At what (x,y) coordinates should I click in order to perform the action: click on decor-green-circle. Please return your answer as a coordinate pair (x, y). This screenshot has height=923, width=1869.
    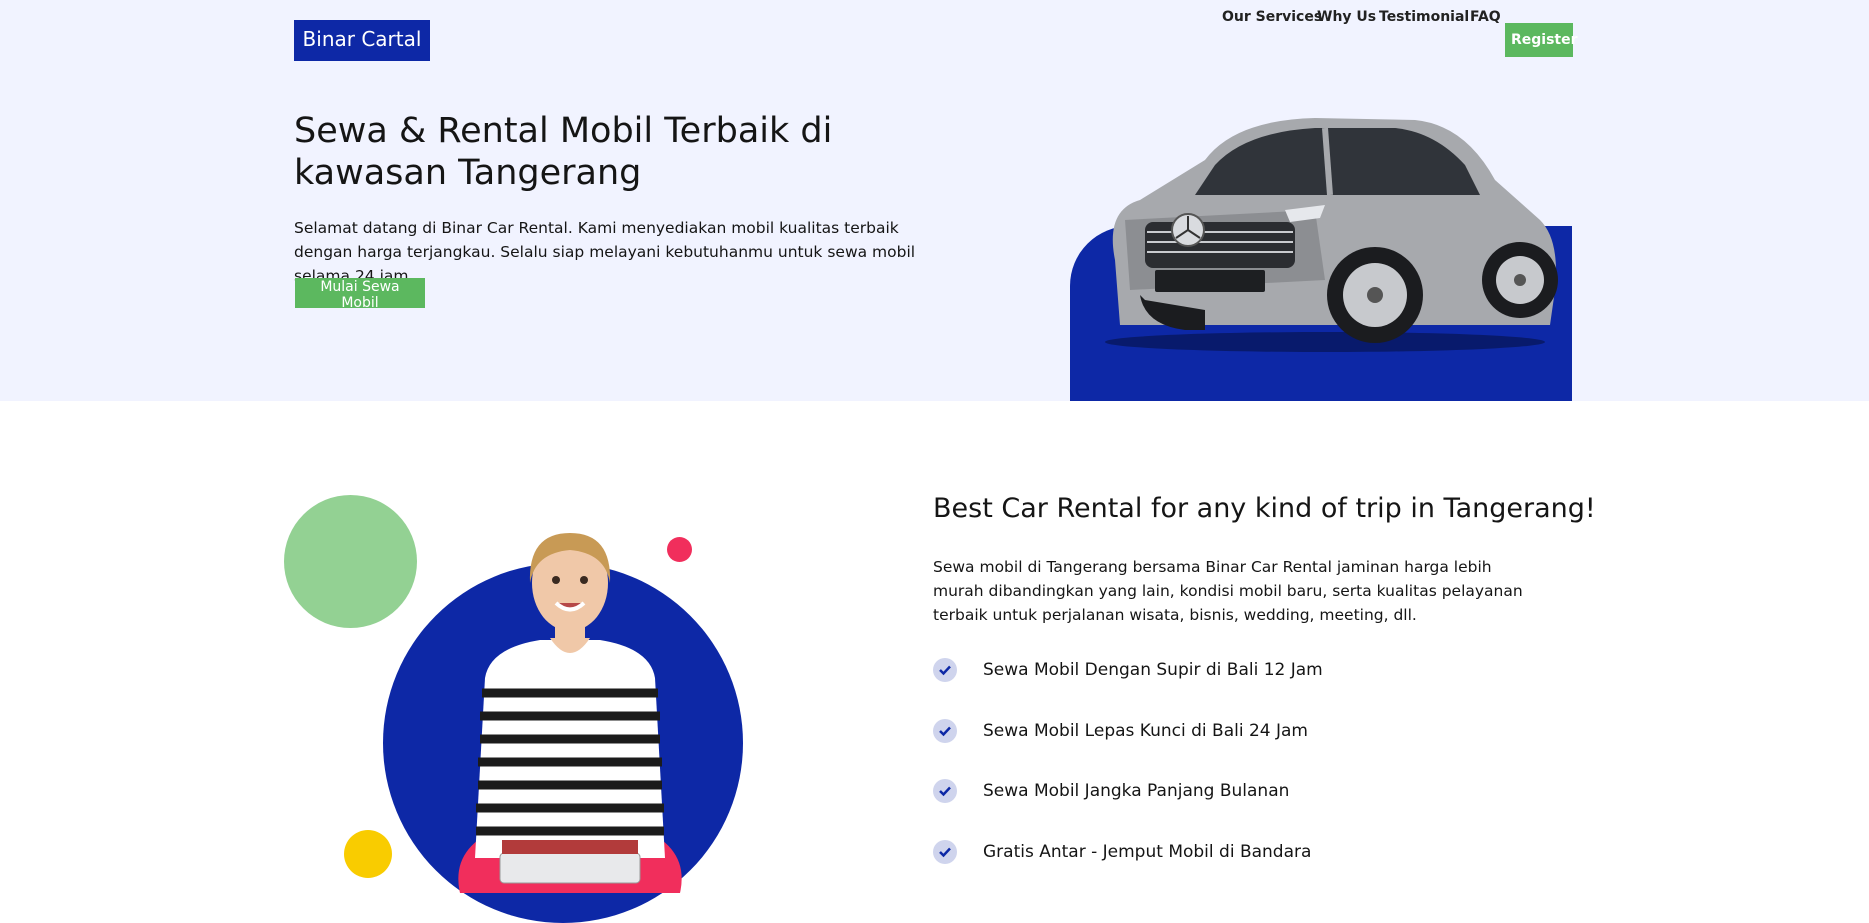
    Looking at the image, I should click on (350, 561).